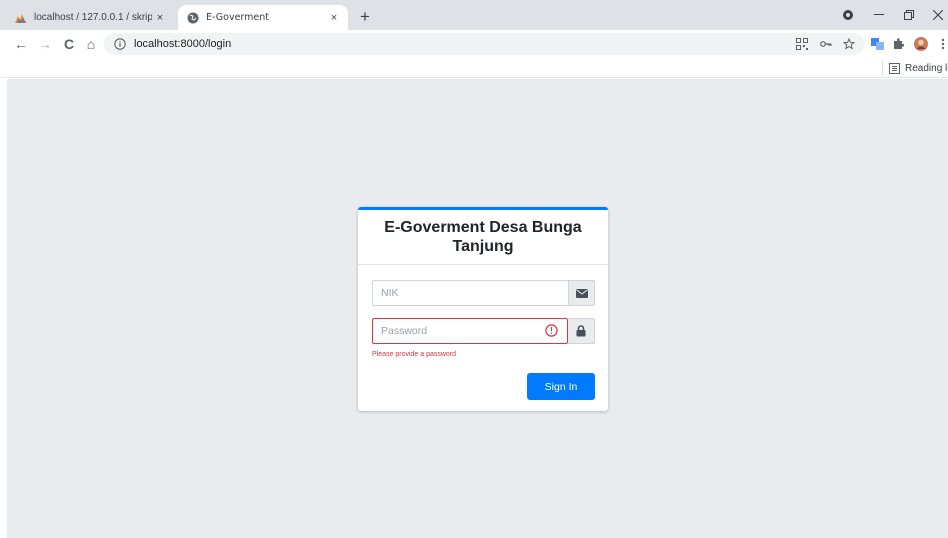 Image resolution: width=948 pixels, height=538 pixels. I want to click on star-icon, so click(849, 44).